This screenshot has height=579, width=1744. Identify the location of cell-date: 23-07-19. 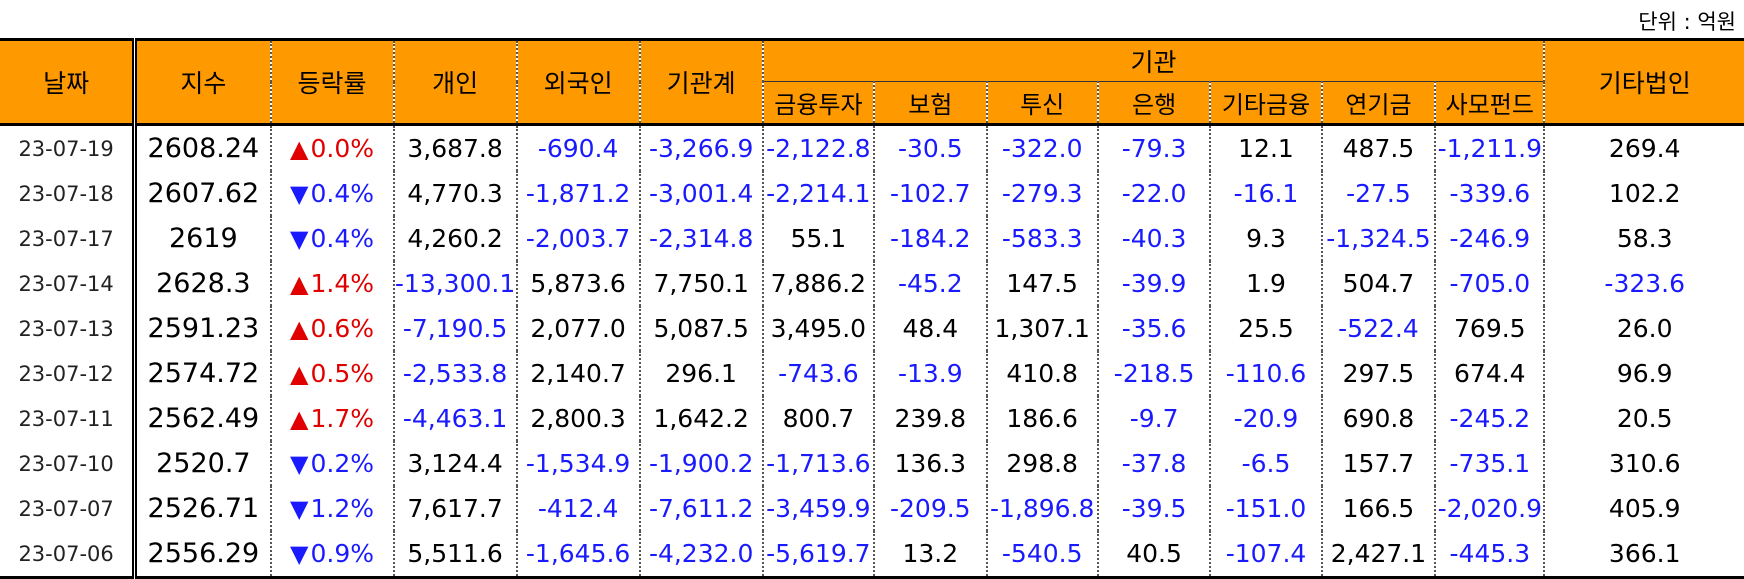
(69, 147).